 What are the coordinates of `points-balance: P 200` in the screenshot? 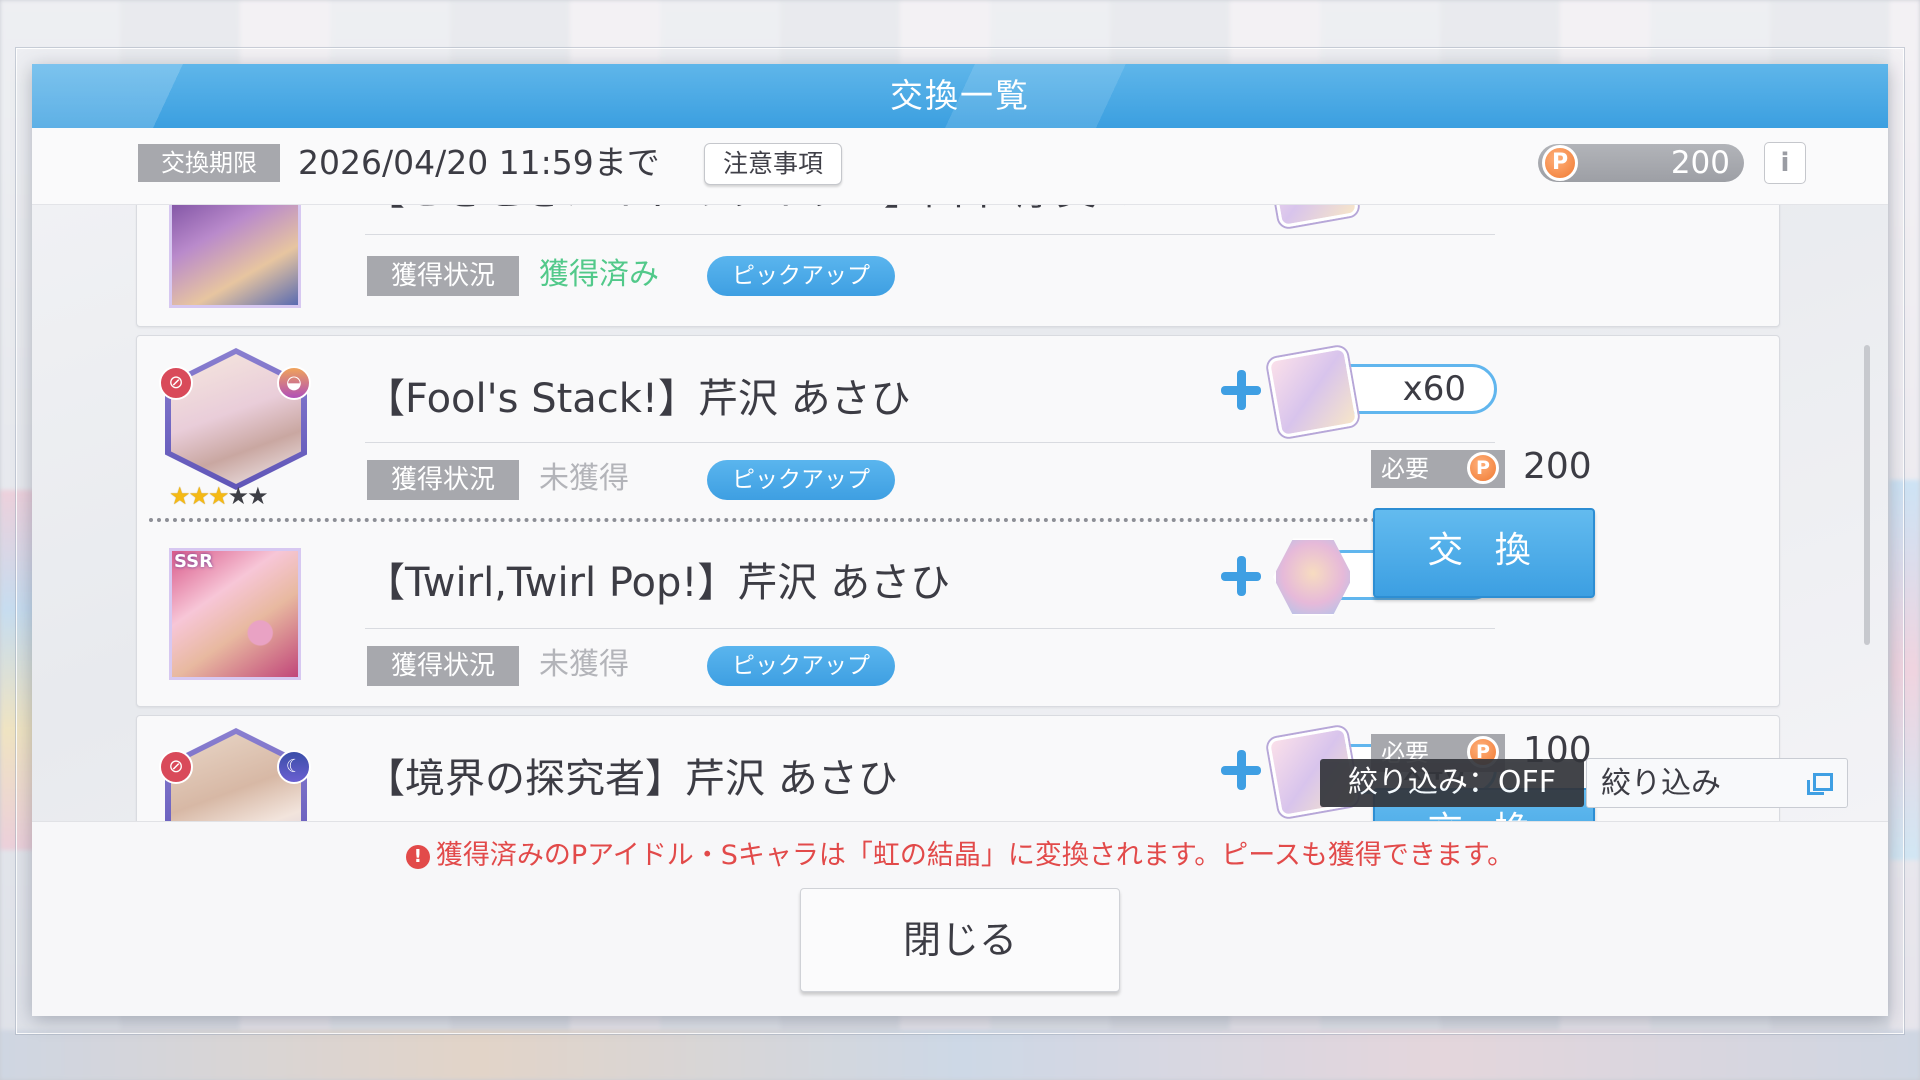 It's located at (1641, 163).